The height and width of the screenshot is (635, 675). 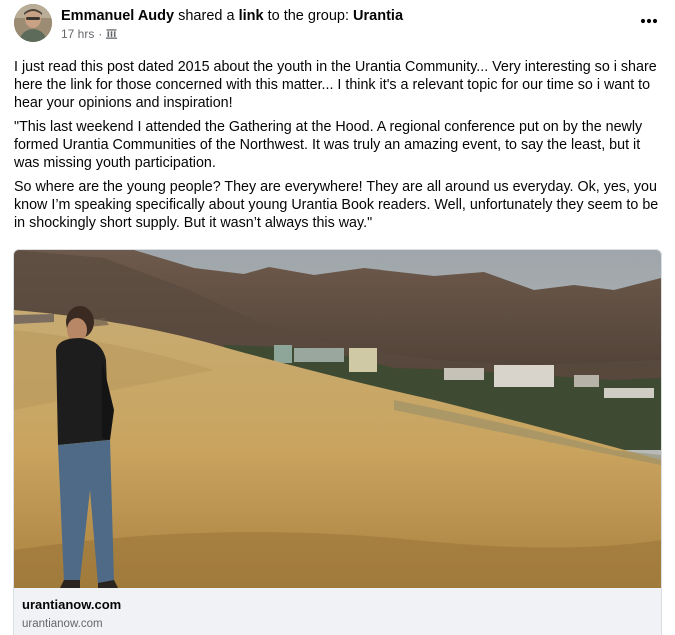 I want to click on avatar-image, so click(x=33, y=23).